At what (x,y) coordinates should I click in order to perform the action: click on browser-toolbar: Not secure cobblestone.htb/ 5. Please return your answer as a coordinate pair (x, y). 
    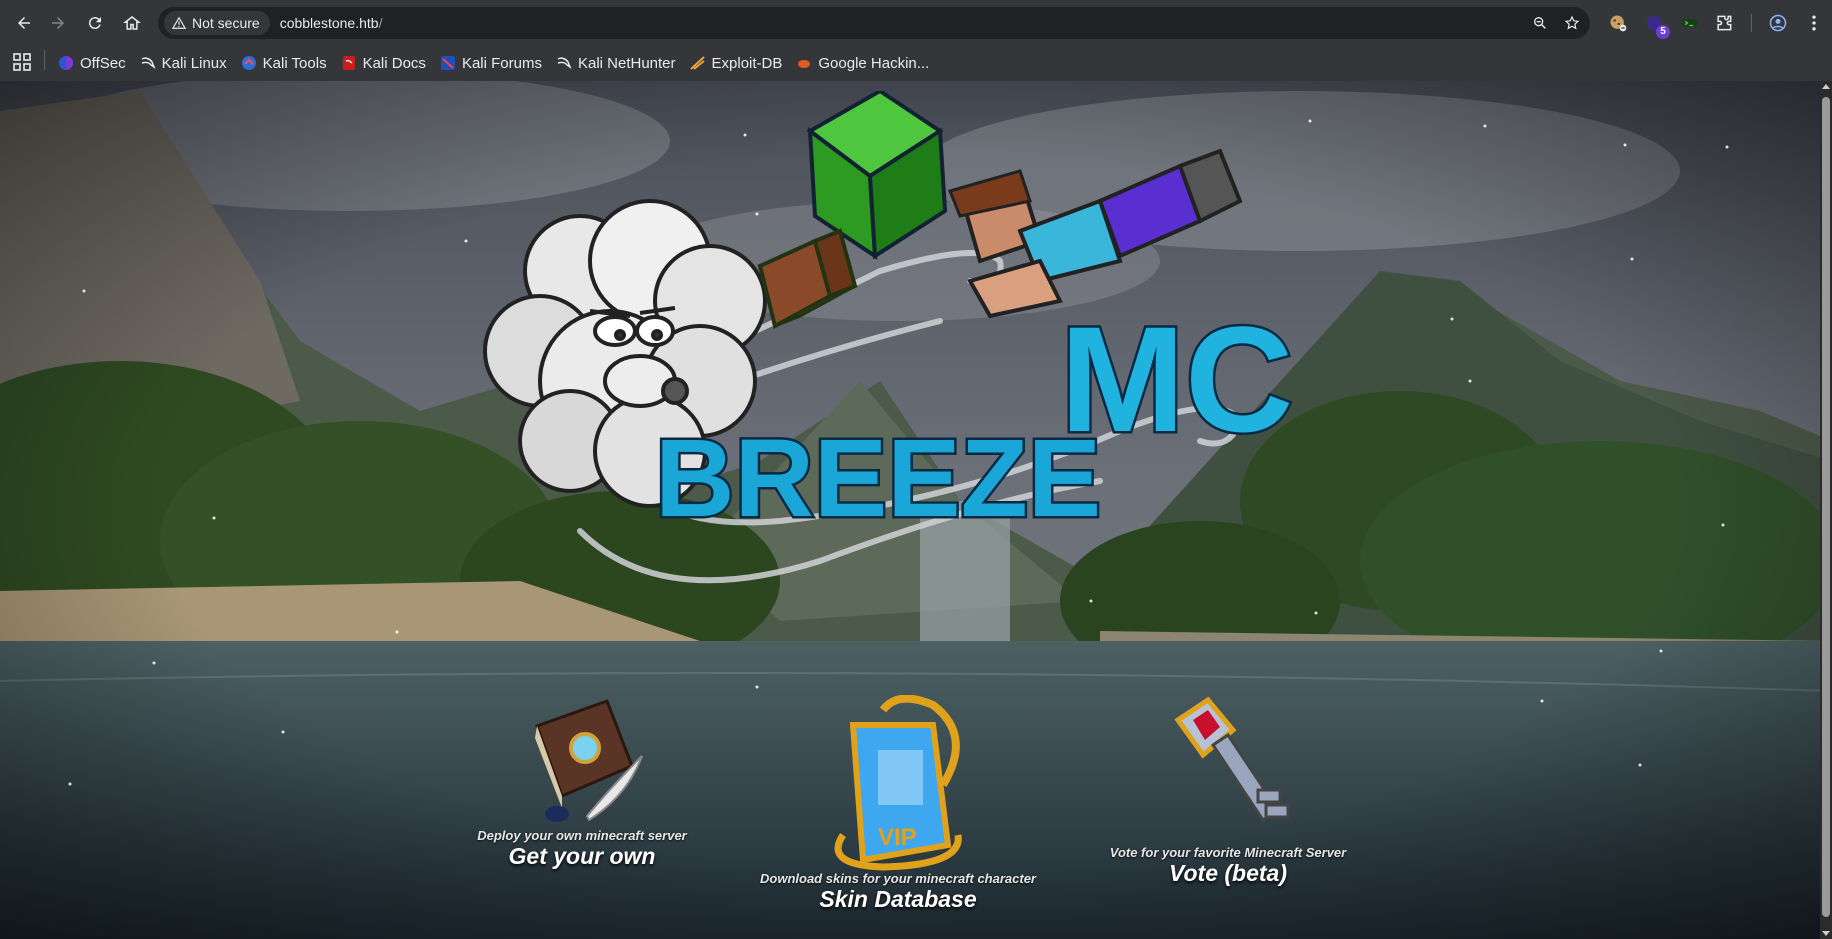
    Looking at the image, I should click on (916, 22).